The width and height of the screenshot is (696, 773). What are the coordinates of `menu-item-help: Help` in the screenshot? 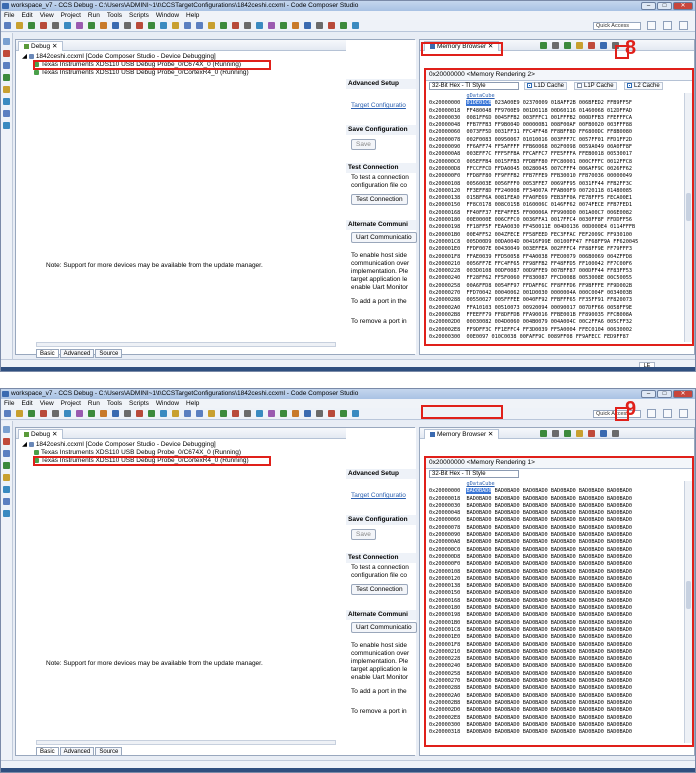 It's located at (192, 403).